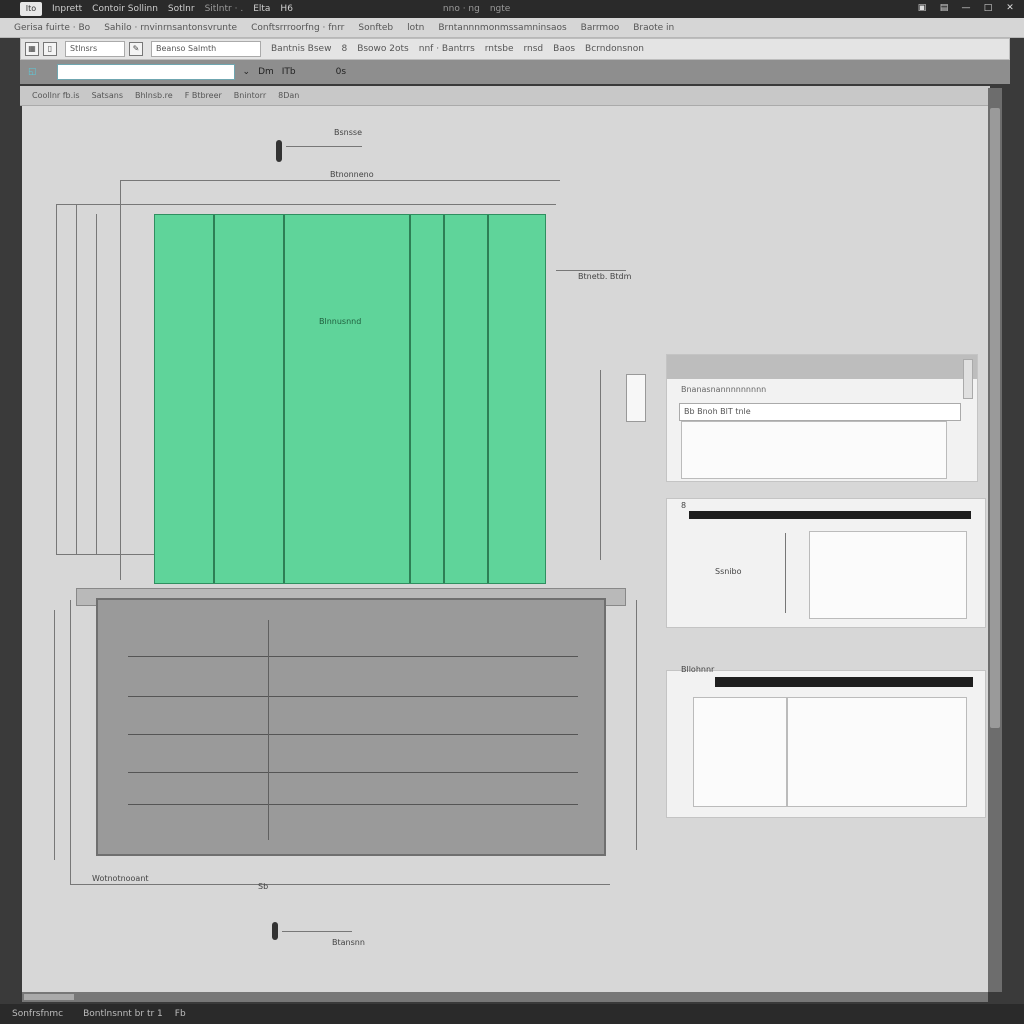 The width and height of the screenshot is (1024, 1024). I want to click on toolbar-label: Baos, so click(564, 49).